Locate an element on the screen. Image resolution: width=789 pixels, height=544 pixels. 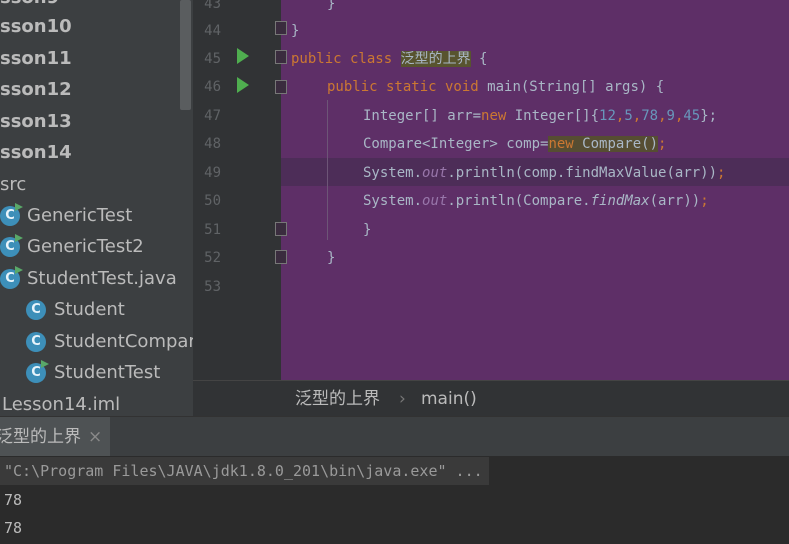
line-number: 49 is located at coordinates (212, 173).